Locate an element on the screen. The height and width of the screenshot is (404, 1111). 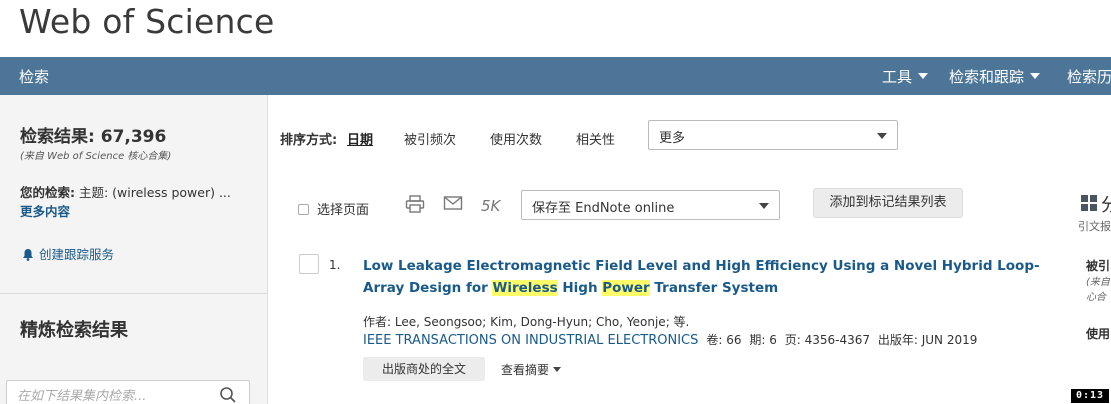
volume-label: 卷: is located at coordinates (714, 340).